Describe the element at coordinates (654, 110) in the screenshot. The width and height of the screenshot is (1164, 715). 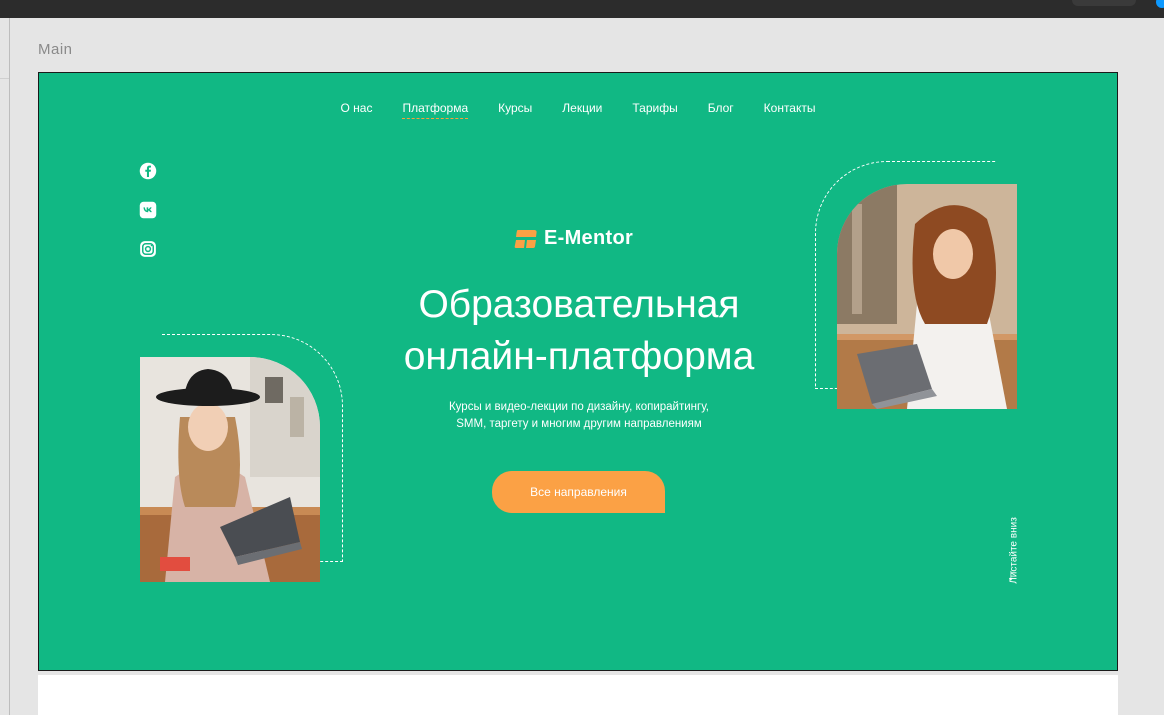
I see `nav-item-pricing: Тарифы` at that location.